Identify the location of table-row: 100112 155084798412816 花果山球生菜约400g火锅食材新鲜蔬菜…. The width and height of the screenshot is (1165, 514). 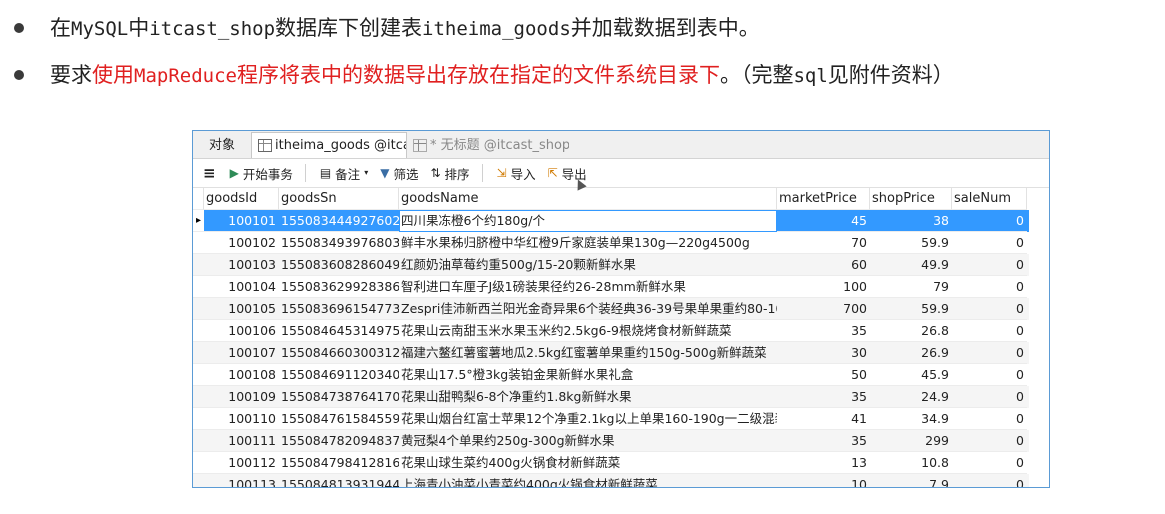
(621, 463).